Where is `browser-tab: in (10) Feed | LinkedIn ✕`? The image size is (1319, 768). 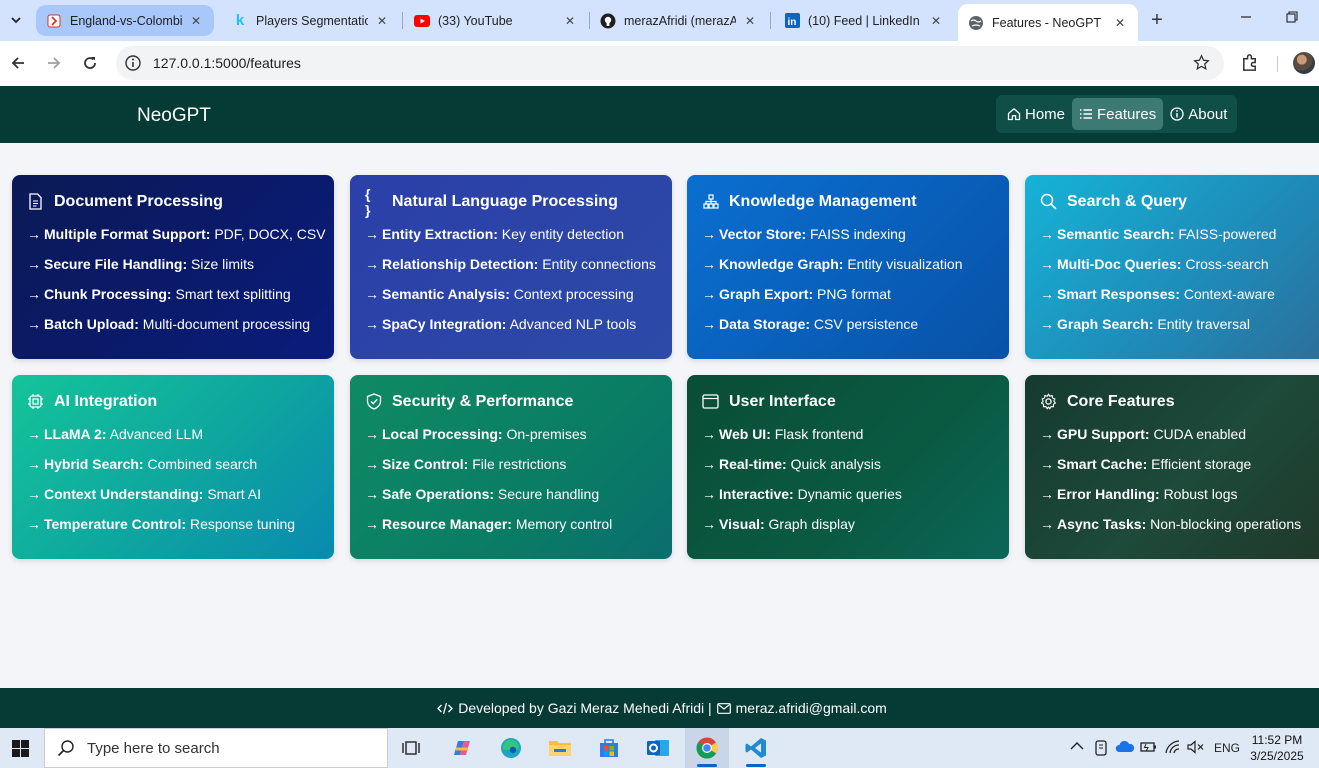
browser-tab: in (10) Feed | LinkedIn ✕ is located at coordinates (864, 20).